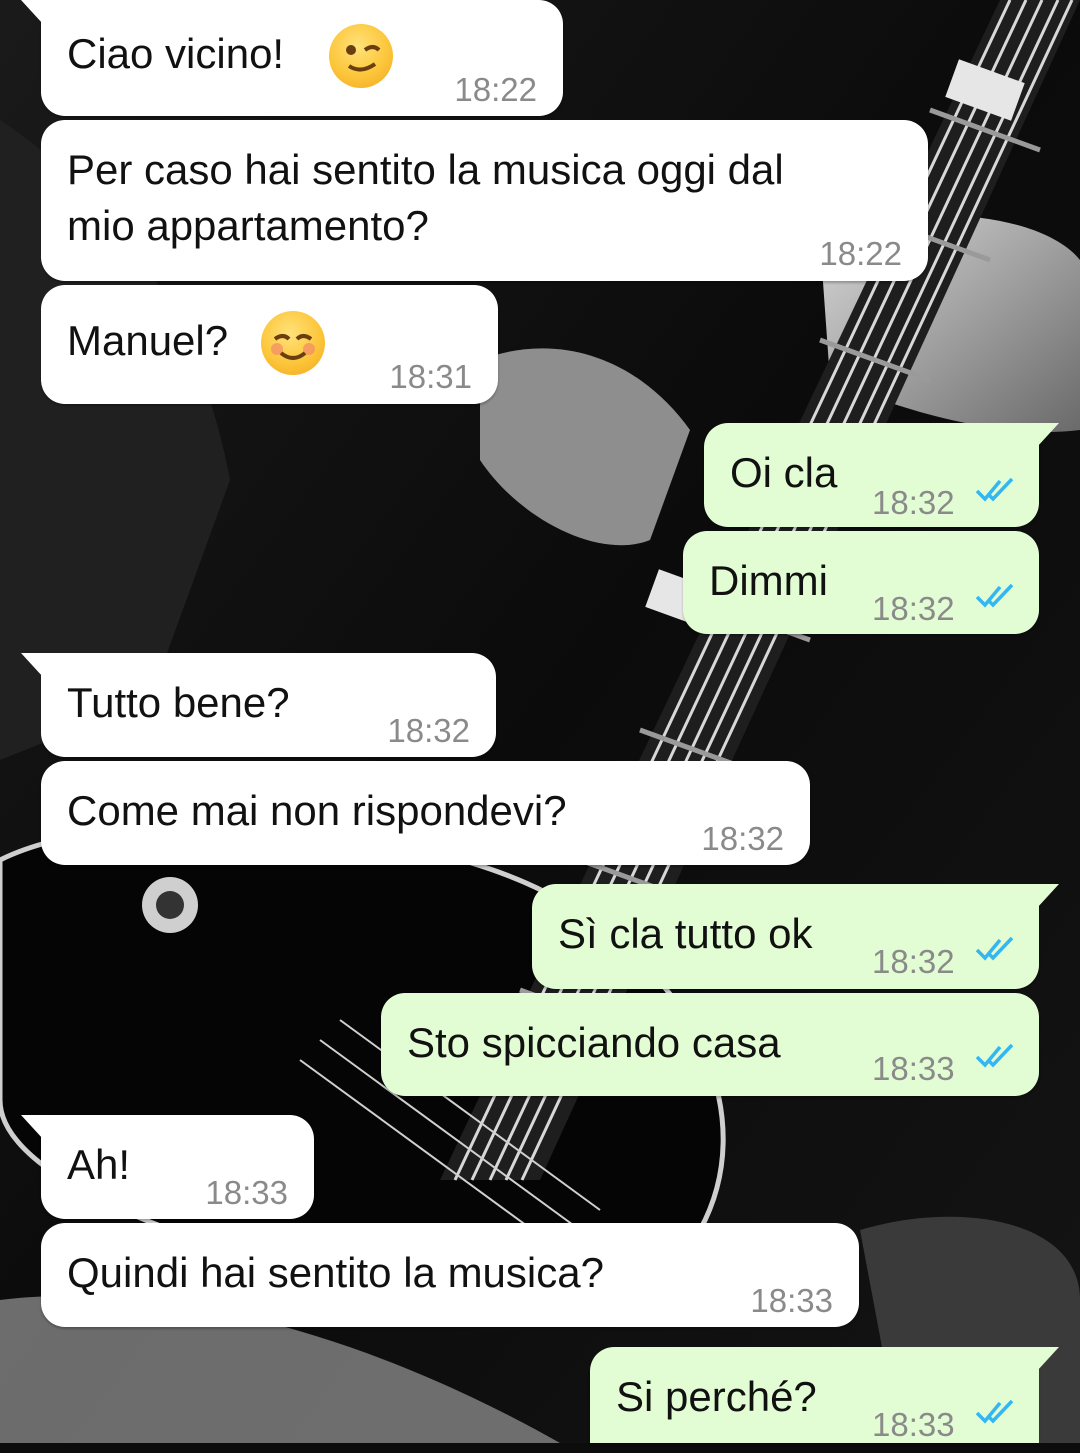 The width and height of the screenshot is (1080, 1453). Describe the element at coordinates (716, 1396) in the screenshot. I see `message-text: Si perché?` at that location.